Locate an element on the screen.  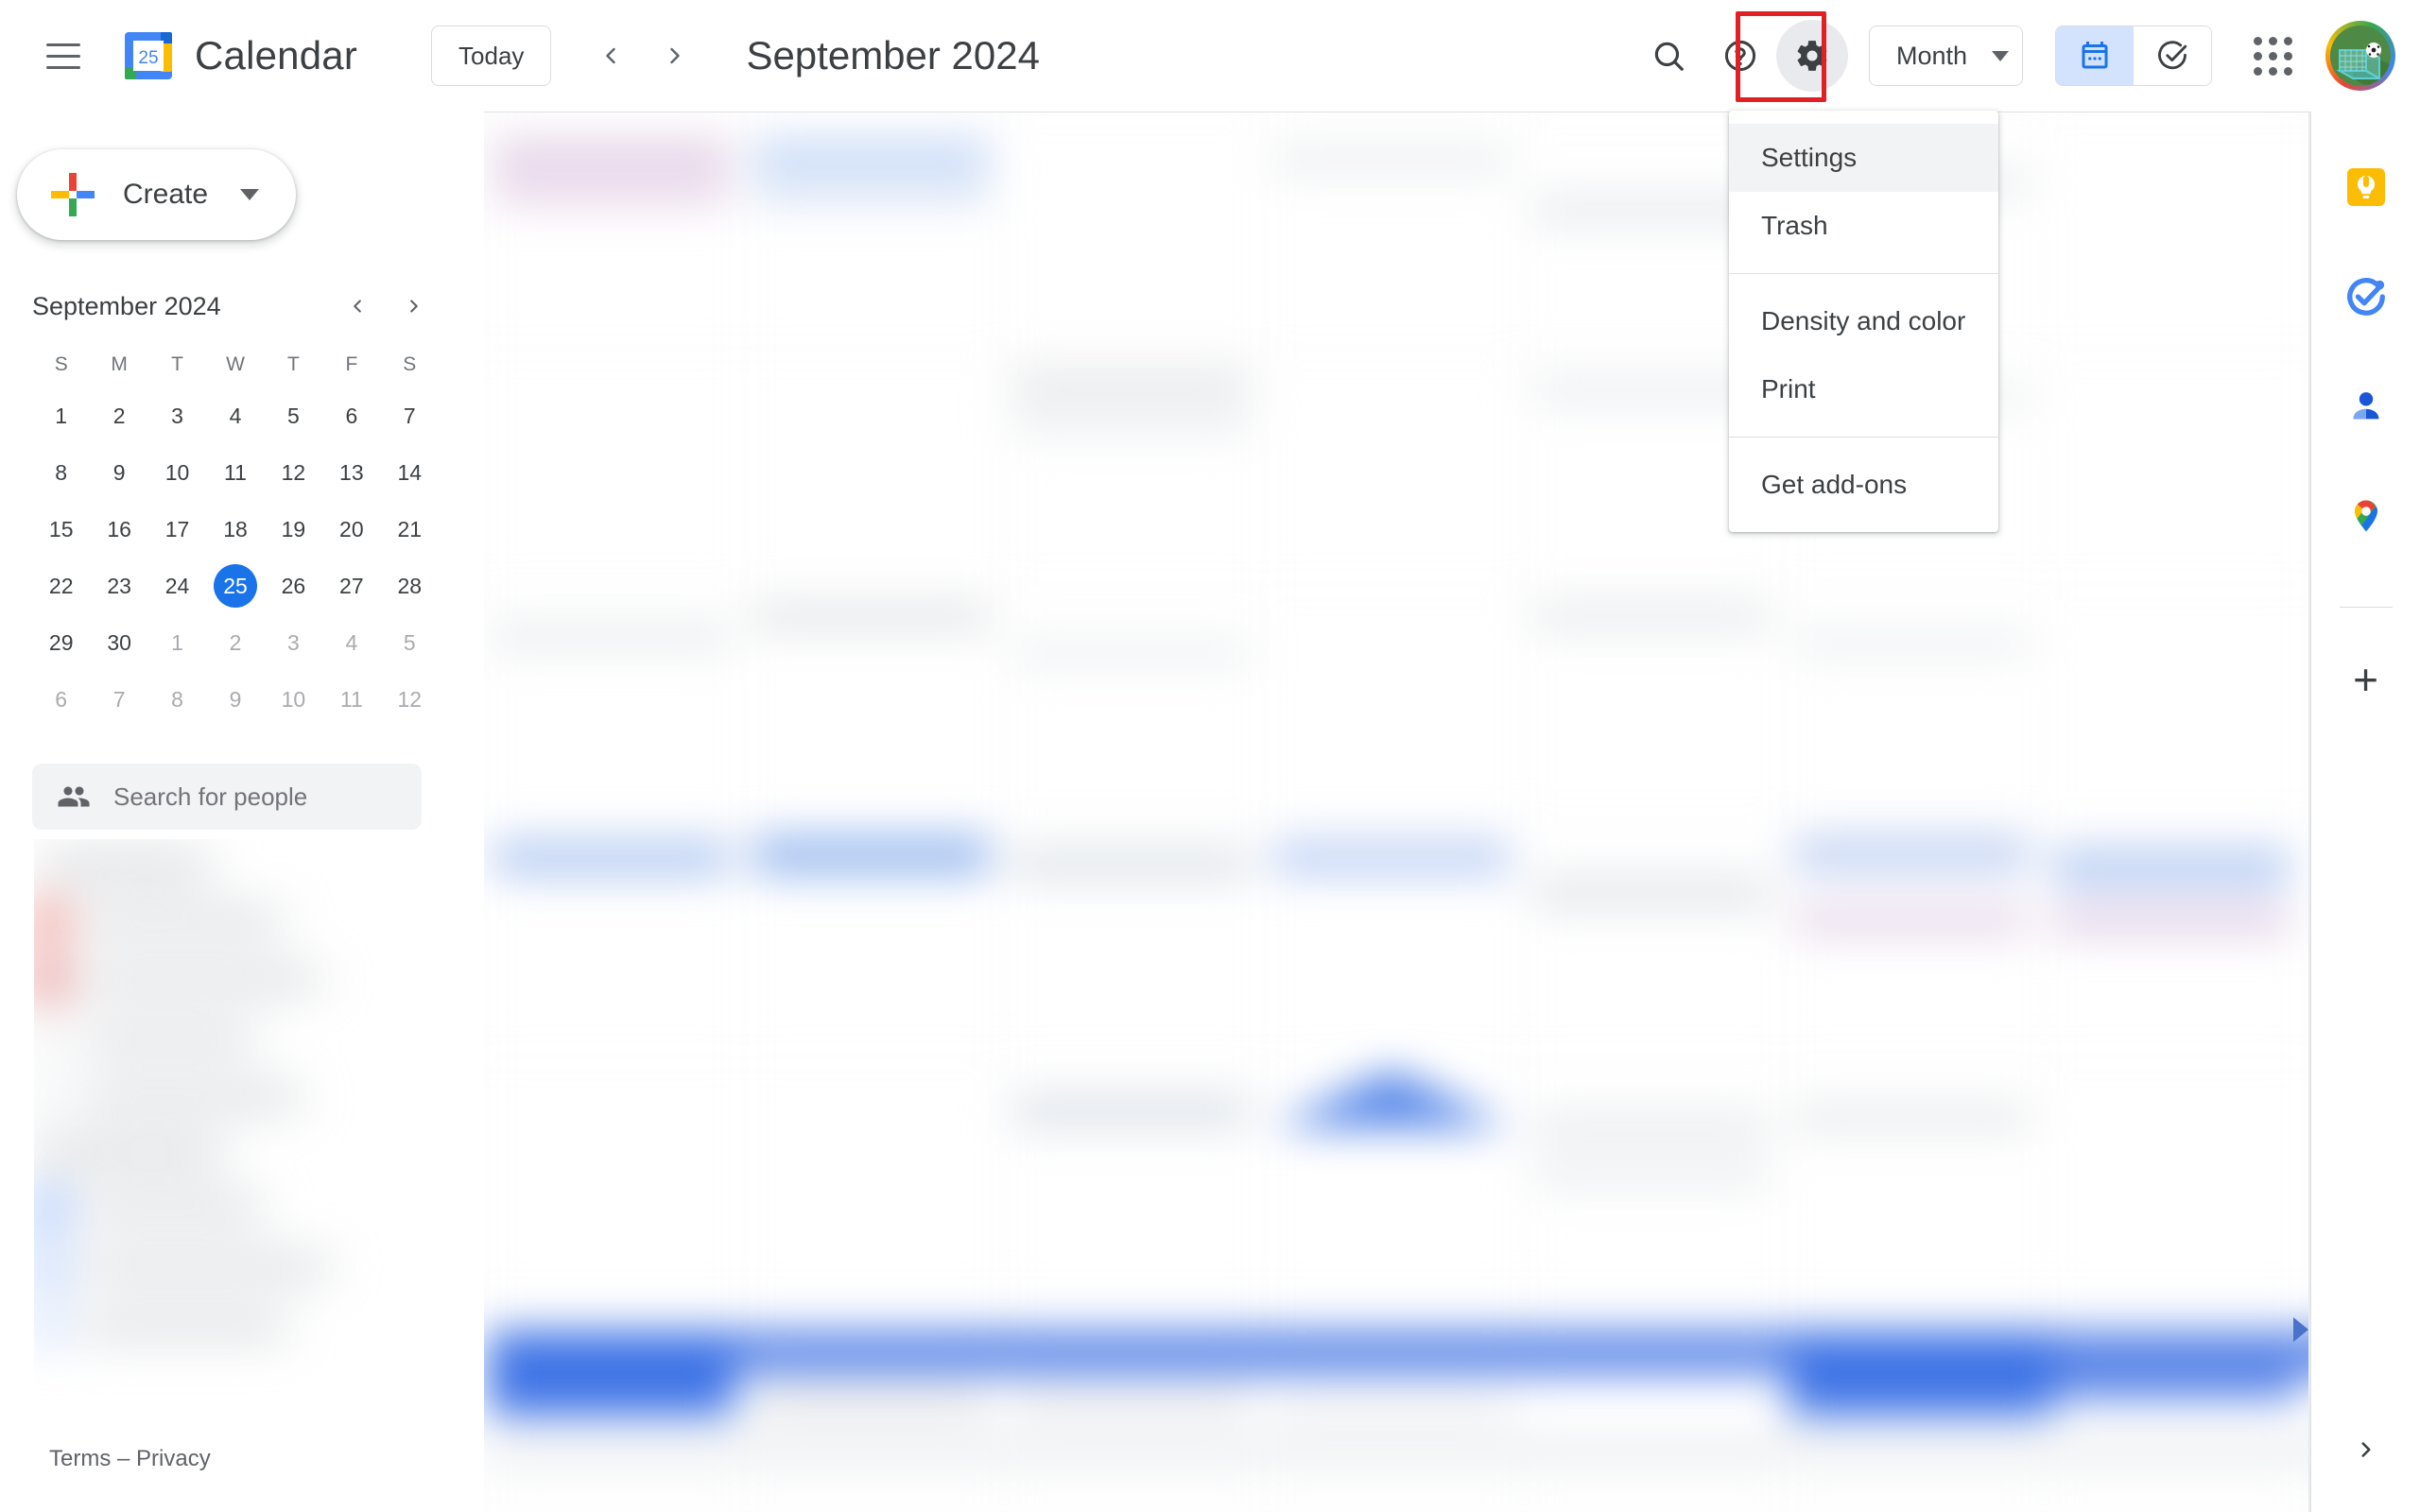
search-icon is located at coordinates (1668, 56).